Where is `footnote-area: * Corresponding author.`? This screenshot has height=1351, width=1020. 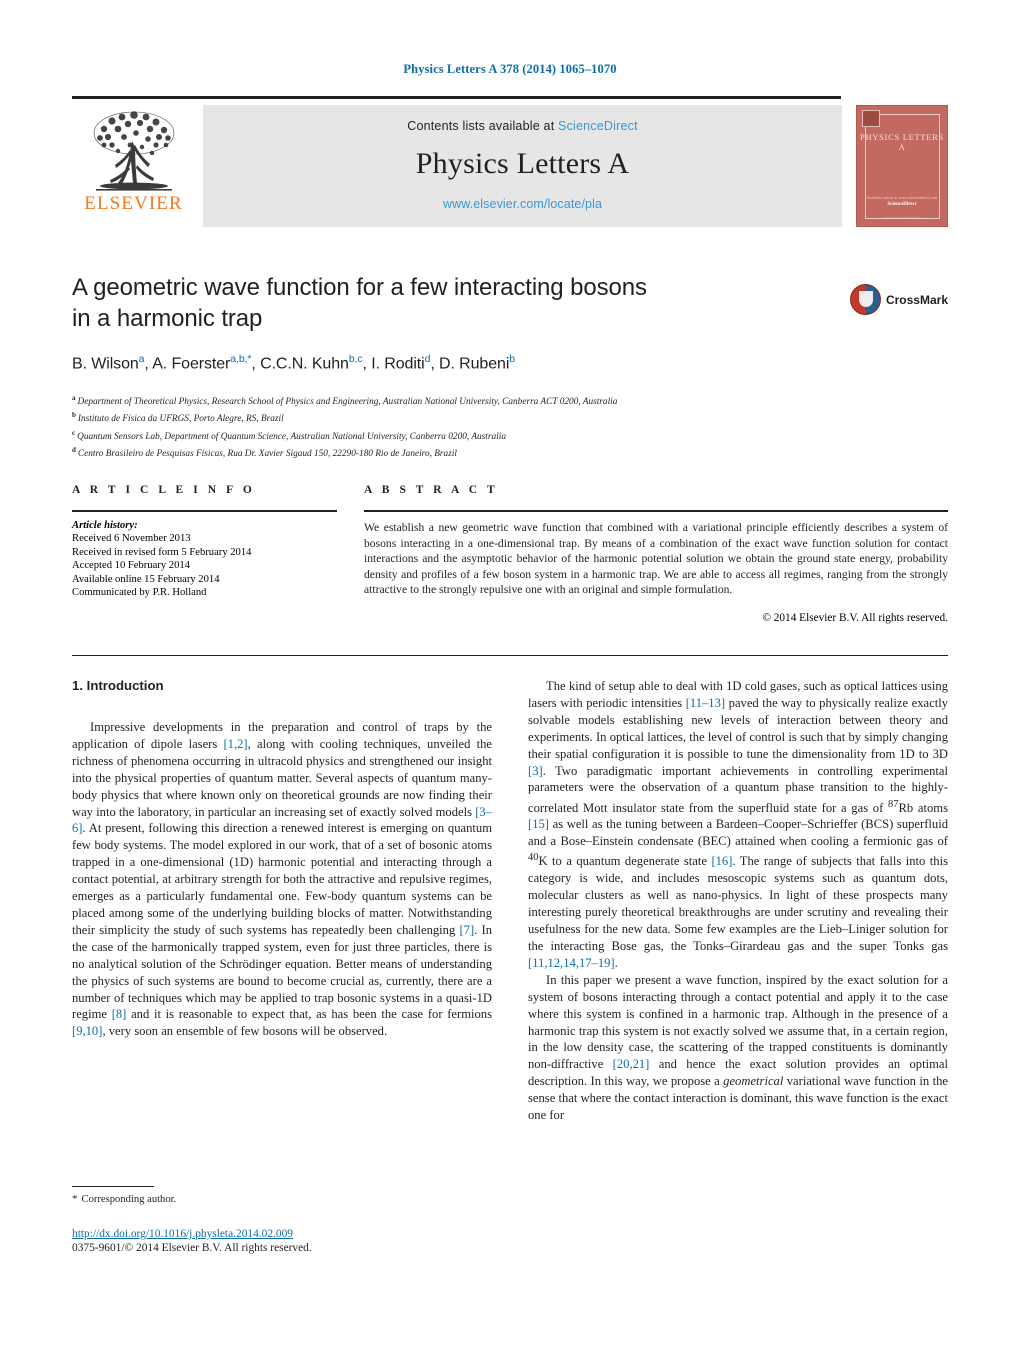
footnote-area: * Corresponding author. is located at coordinates (282, 1195).